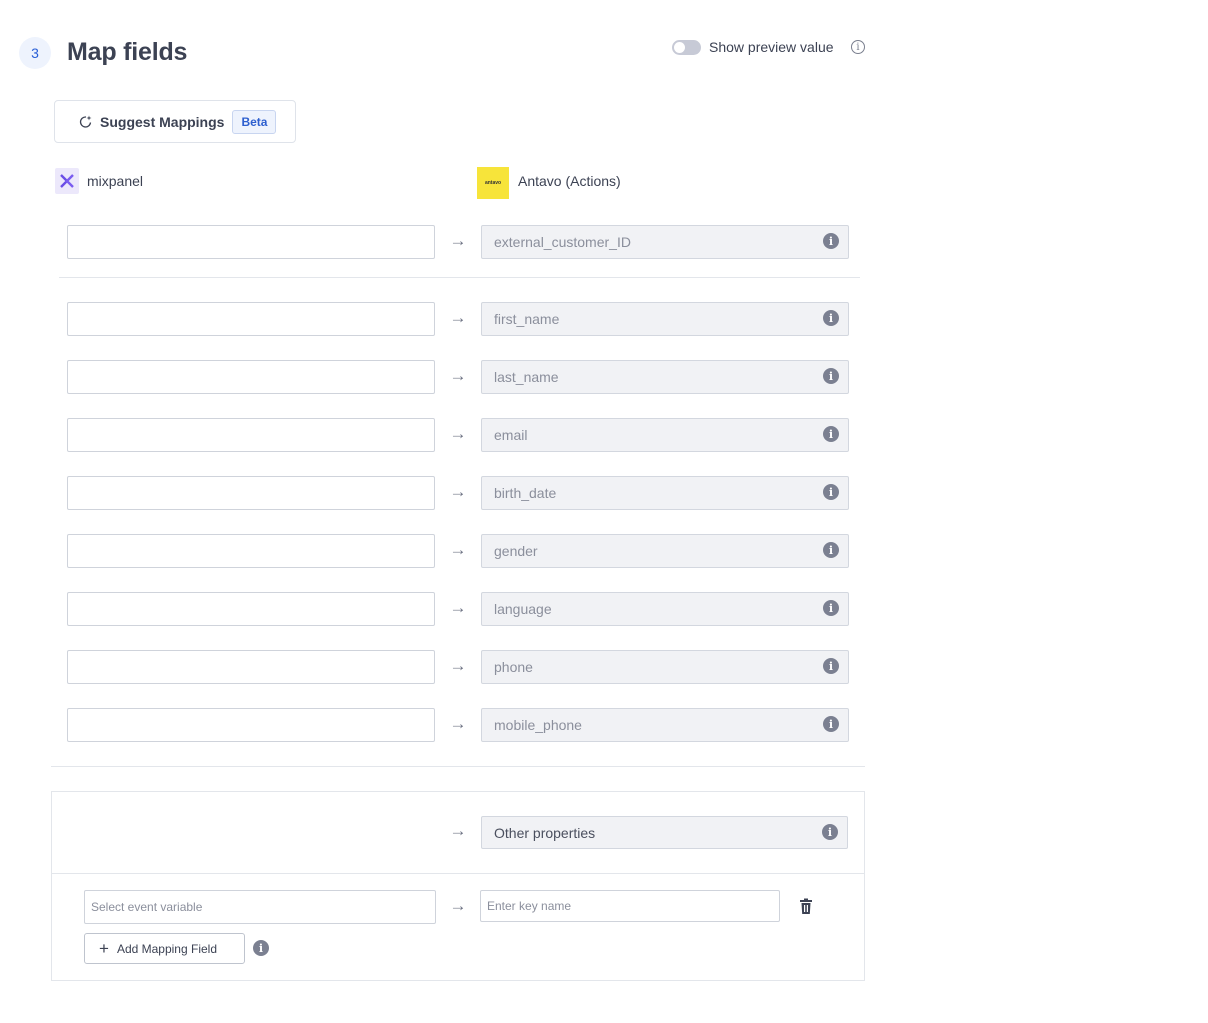 This screenshot has height=1023, width=1208. What do you see at coordinates (523, 609) in the screenshot?
I see `destination-field-label: language` at bounding box center [523, 609].